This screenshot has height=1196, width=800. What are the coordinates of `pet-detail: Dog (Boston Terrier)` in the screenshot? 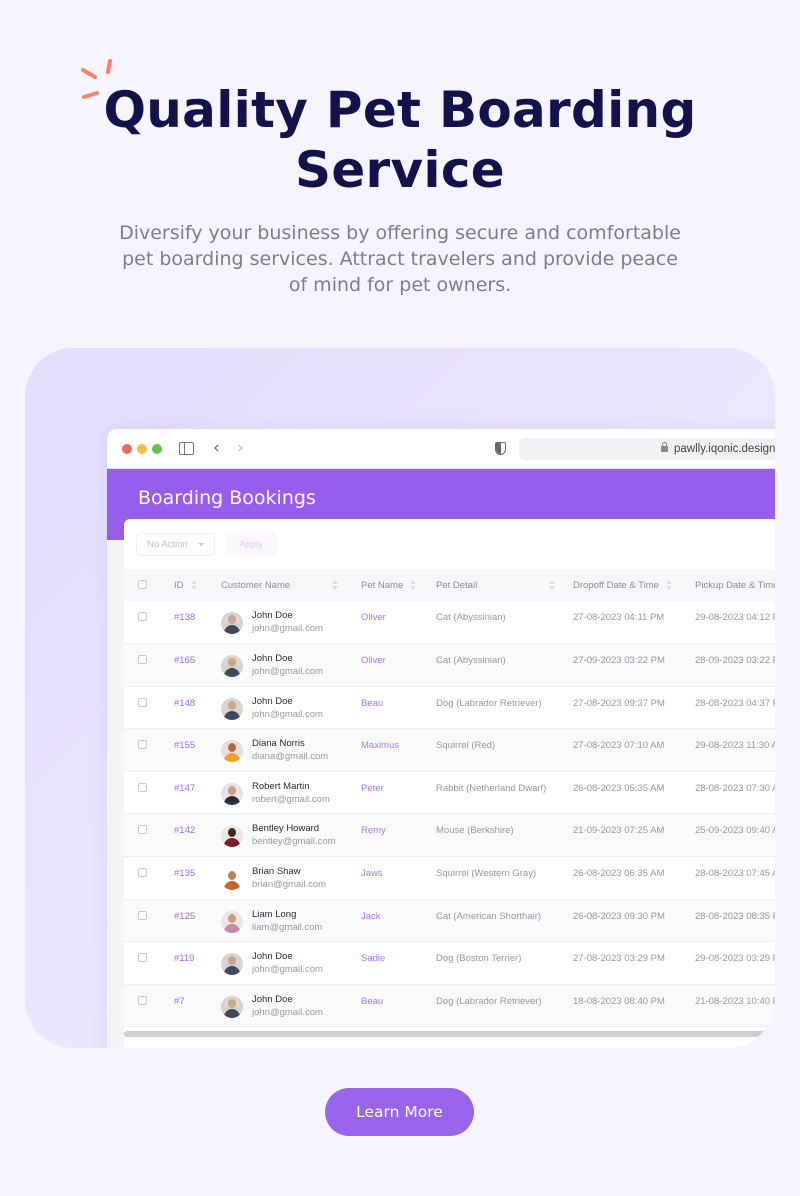 It's located at (479, 959).